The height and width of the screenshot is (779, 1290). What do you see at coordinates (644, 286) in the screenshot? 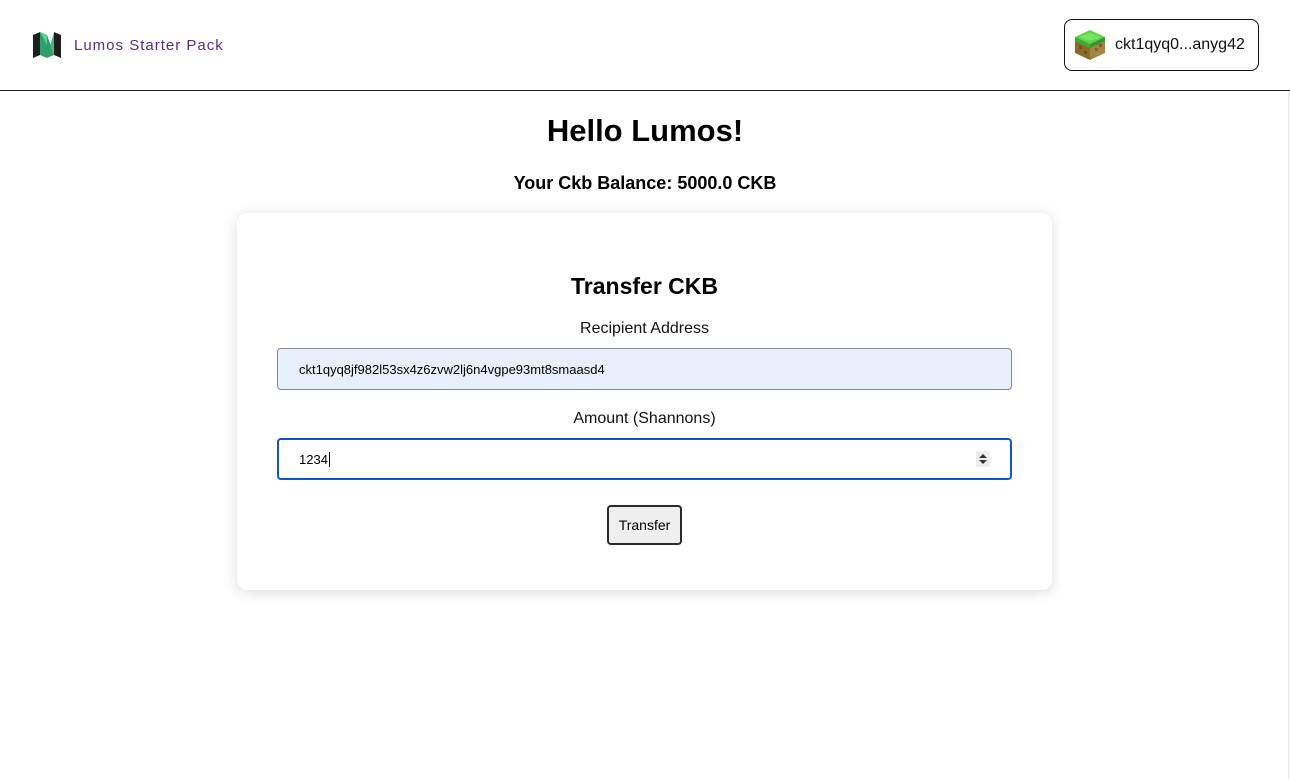
I see `transfer-title: Transfer CKB` at bounding box center [644, 286].